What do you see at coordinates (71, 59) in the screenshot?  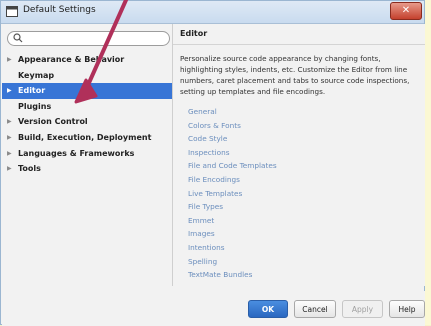 I see `tree-item-label: Appearance & Behavior` at bounding box center [71, 59].